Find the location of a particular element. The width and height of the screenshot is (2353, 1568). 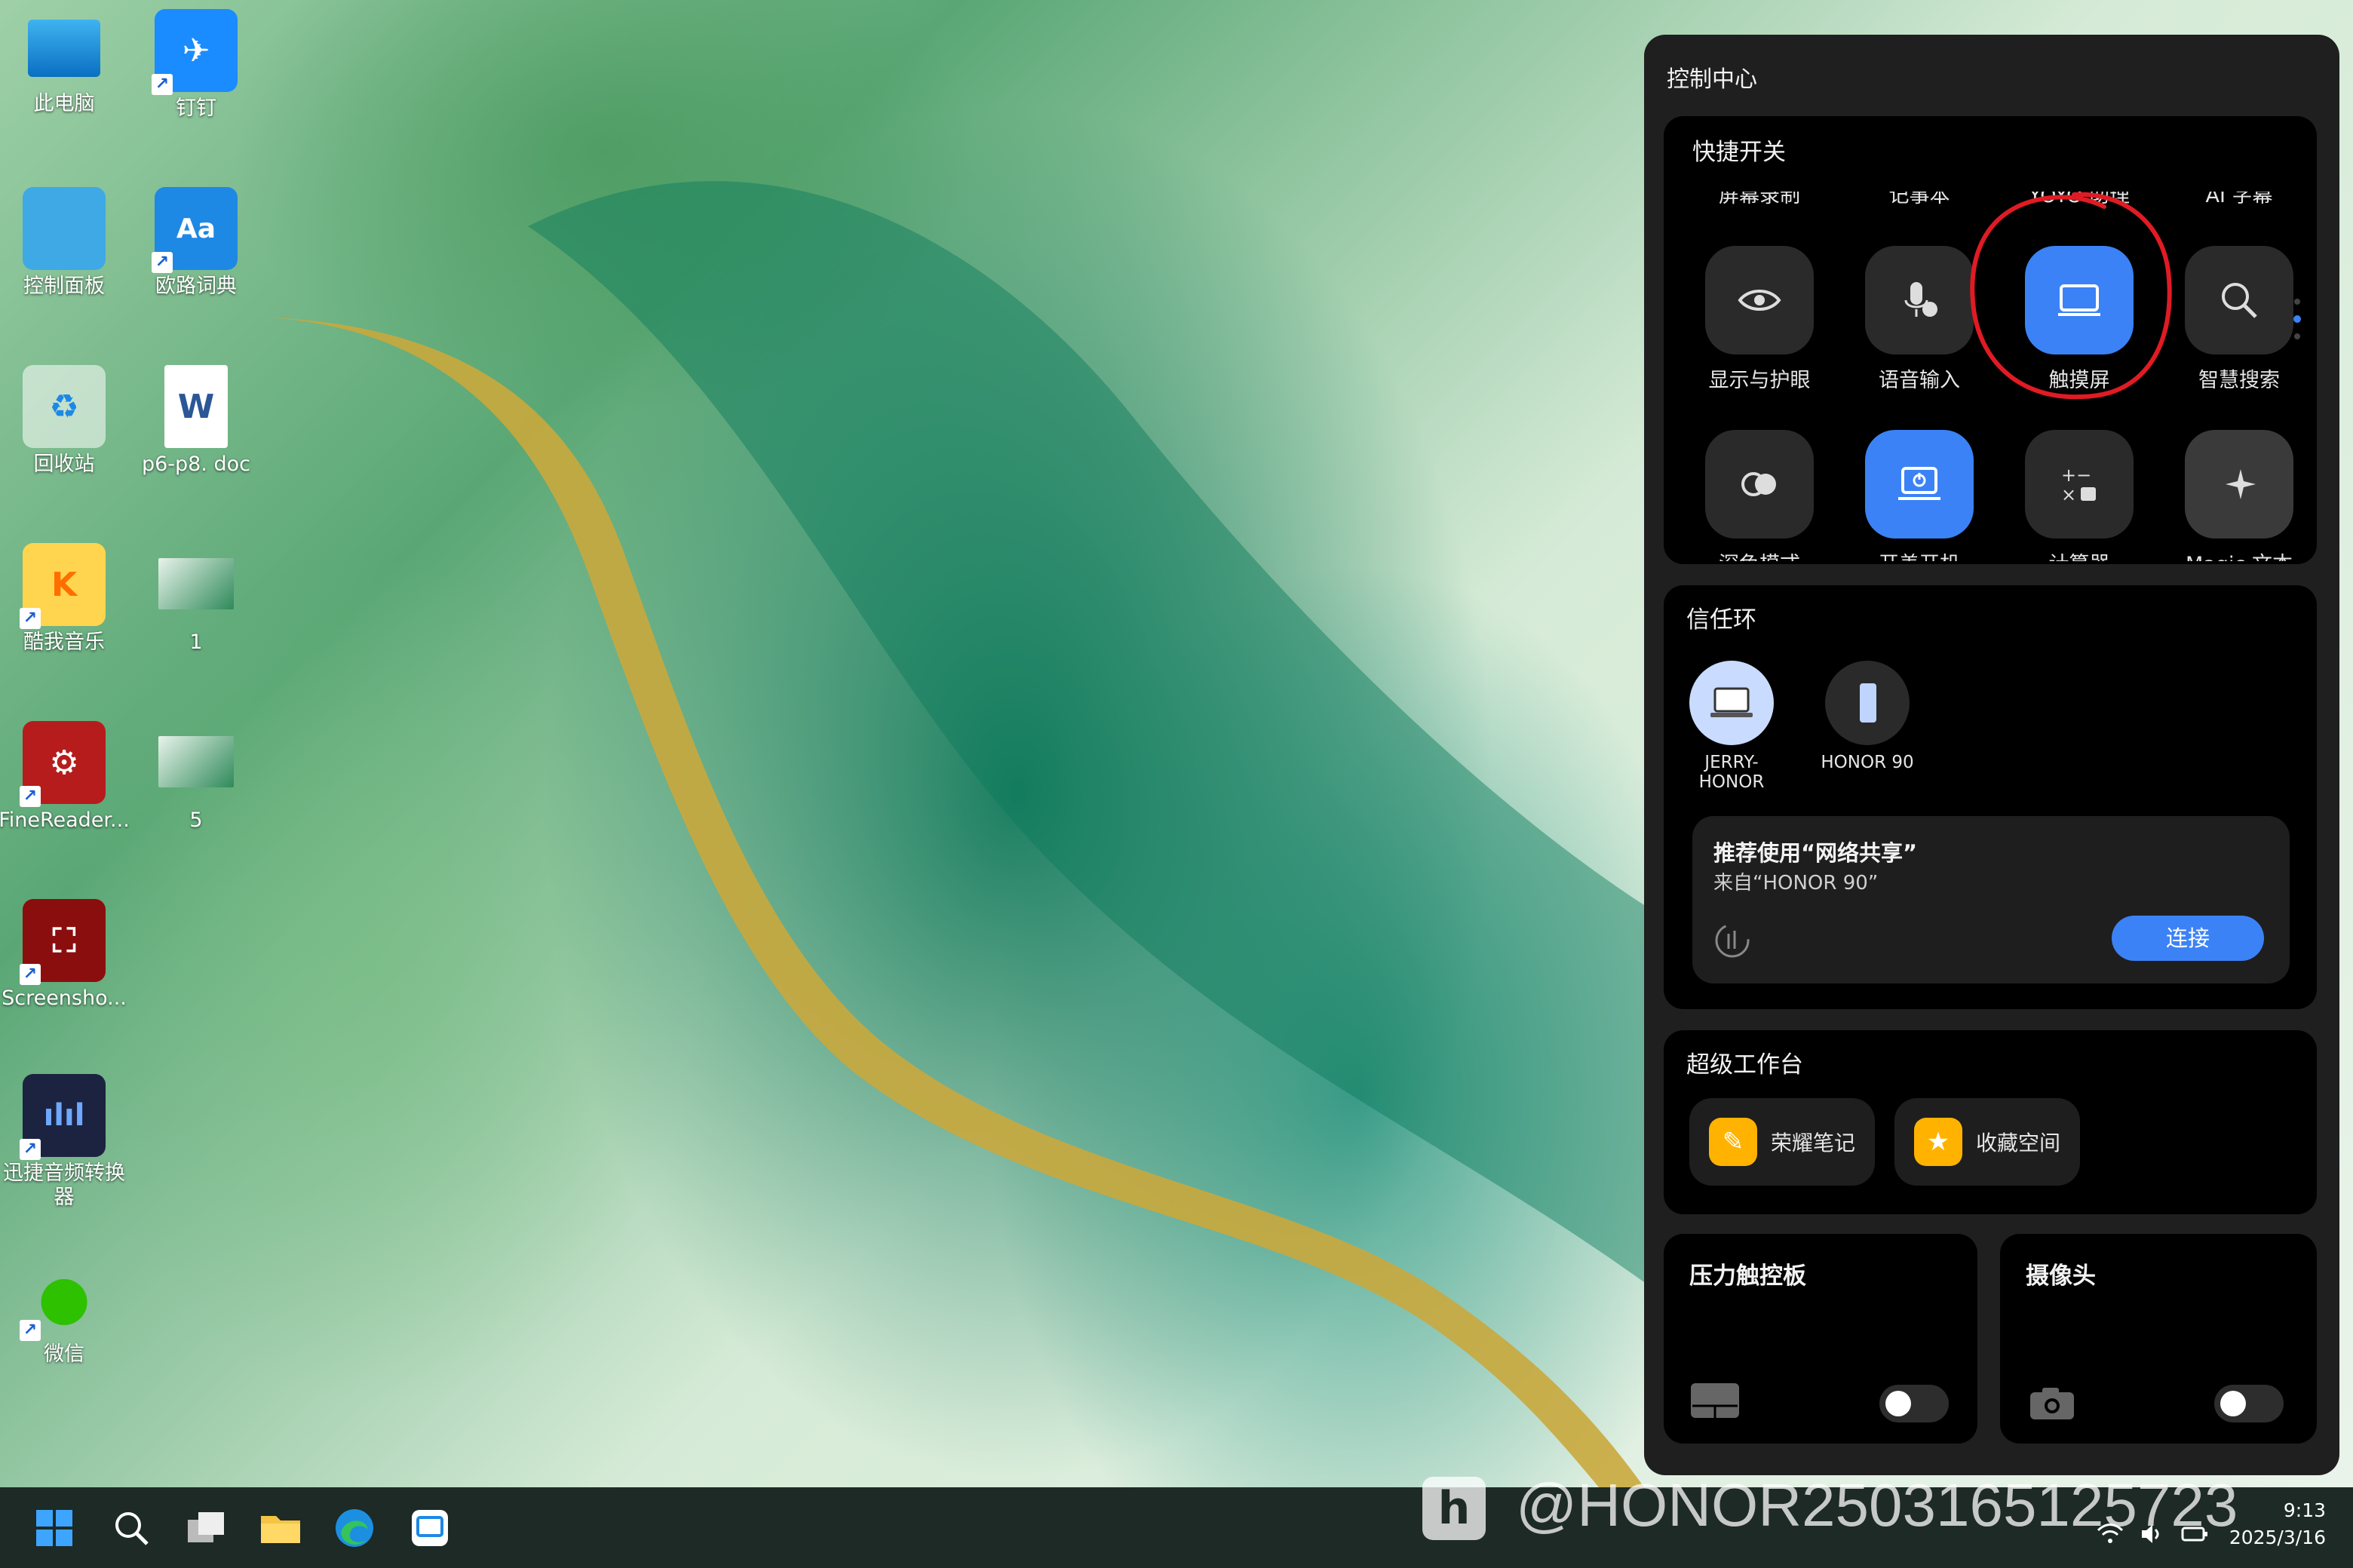

task-view-icon is located at coordinates (206, 1527).